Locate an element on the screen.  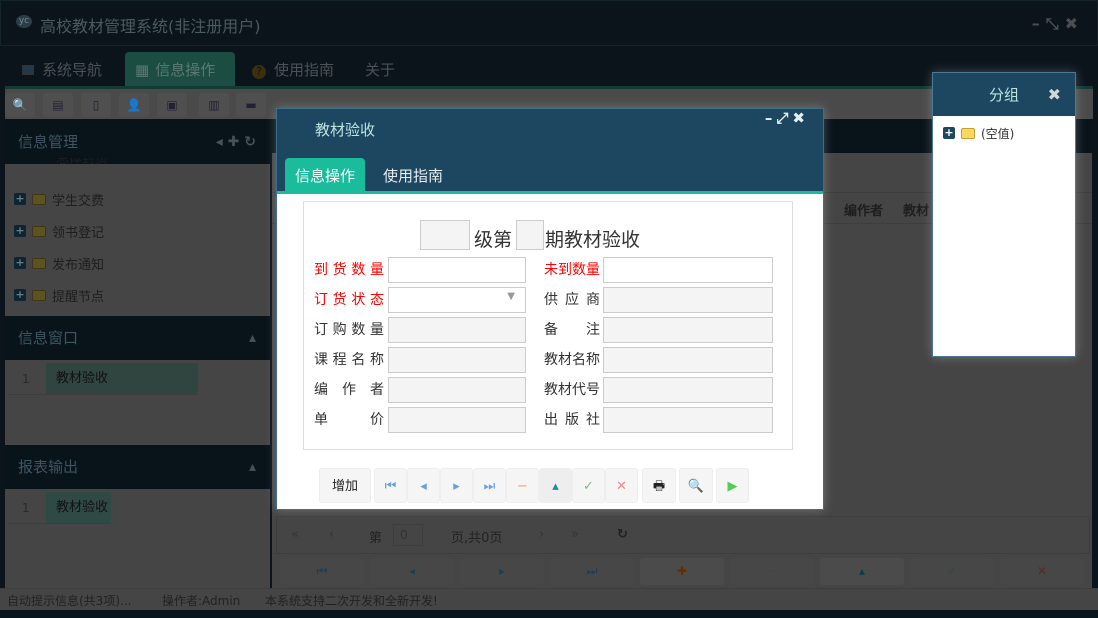
tab-user-guide: ? 使用指南 is located at coordinates (293, 69).